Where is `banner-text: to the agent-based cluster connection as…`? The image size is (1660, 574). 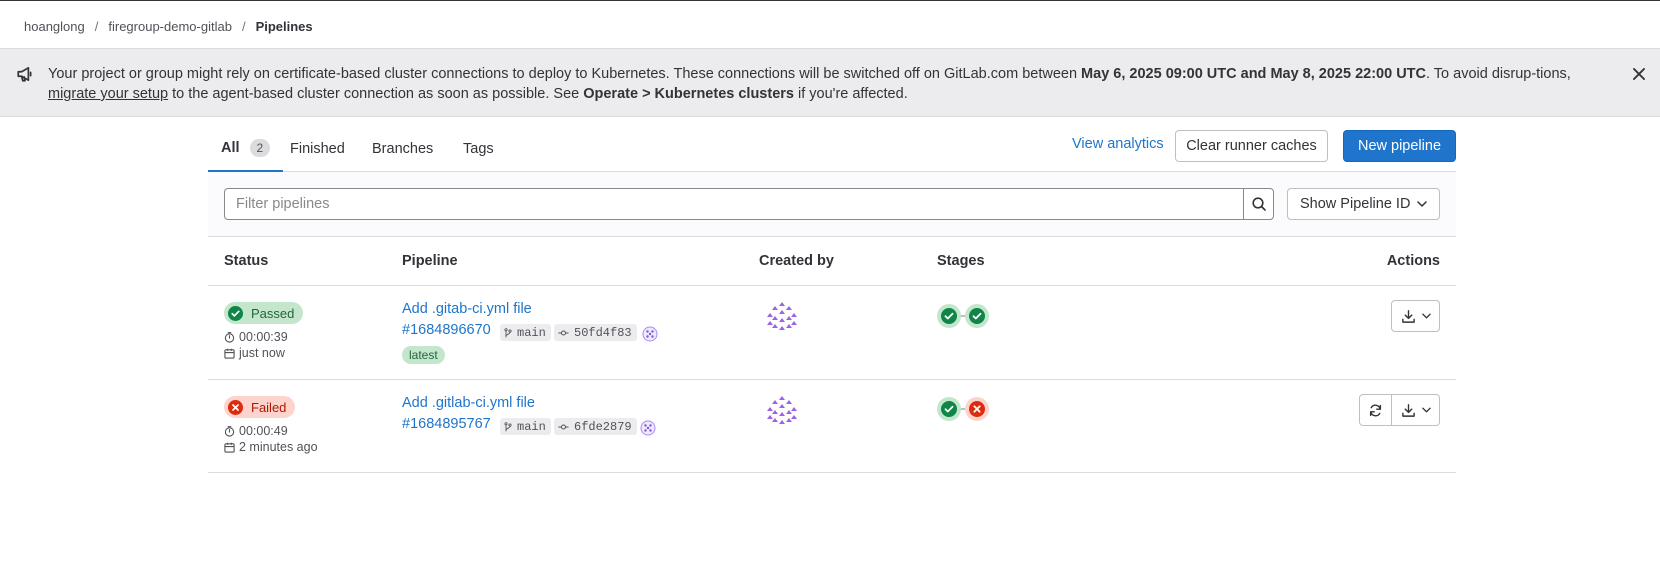 banner-text: to the agent-based cluster connection as… is located at coordinates (376, 94).